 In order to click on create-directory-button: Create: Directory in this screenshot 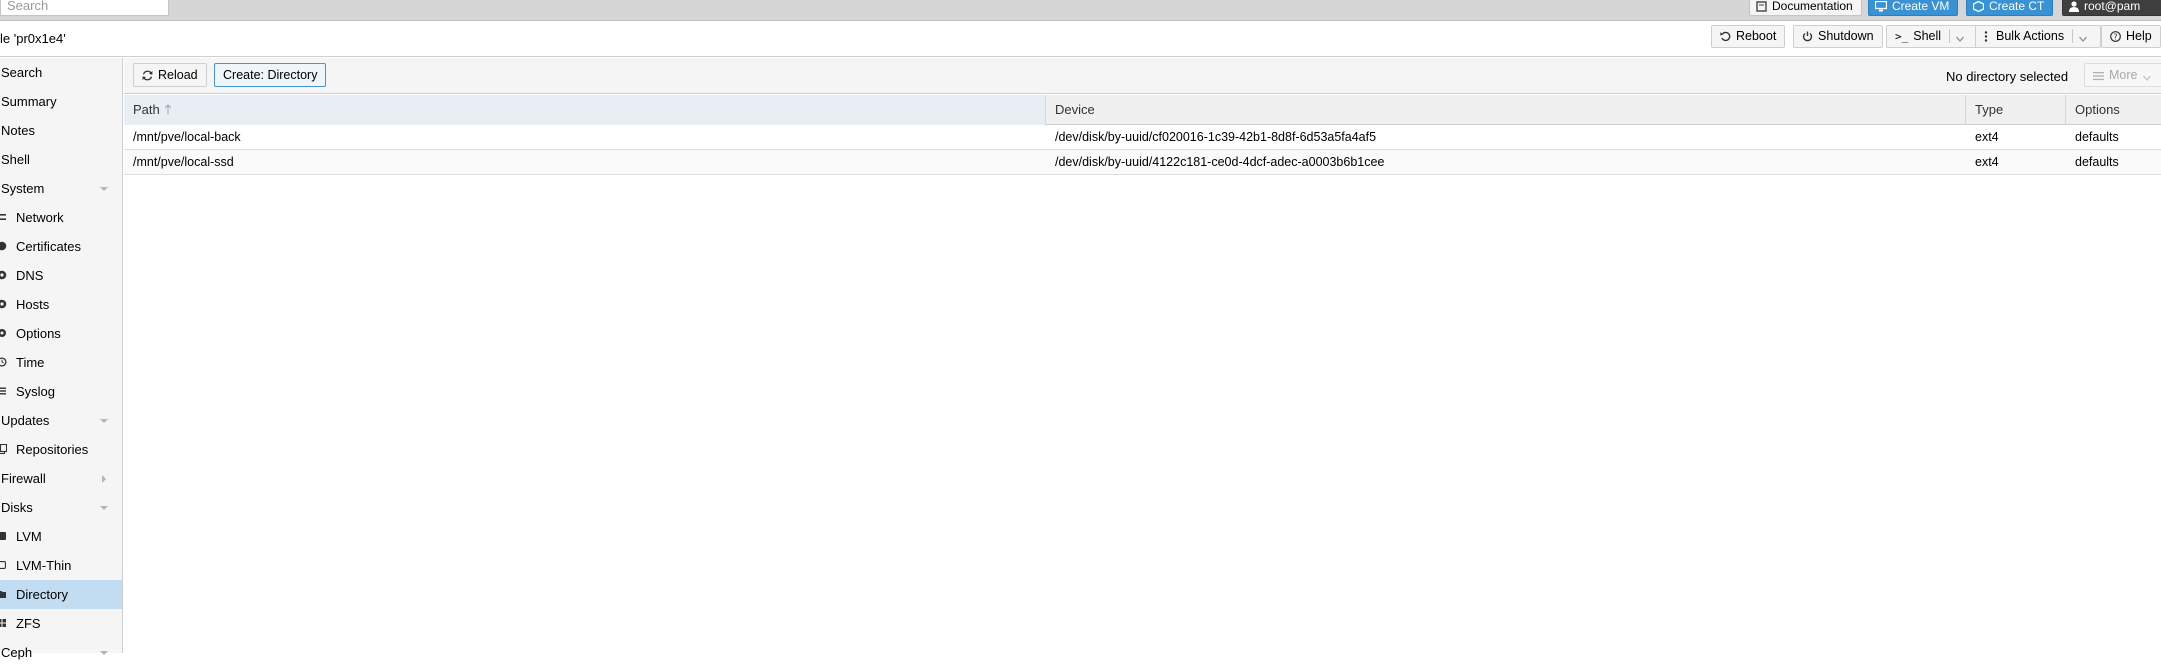, I will do `click(270, 75)`.